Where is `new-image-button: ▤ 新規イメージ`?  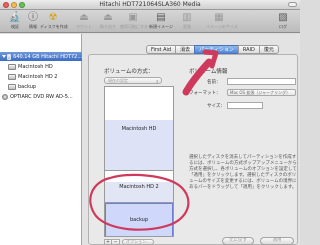 new-image-button: ▤ 新規イメージ is located at coordinates (161, 21).